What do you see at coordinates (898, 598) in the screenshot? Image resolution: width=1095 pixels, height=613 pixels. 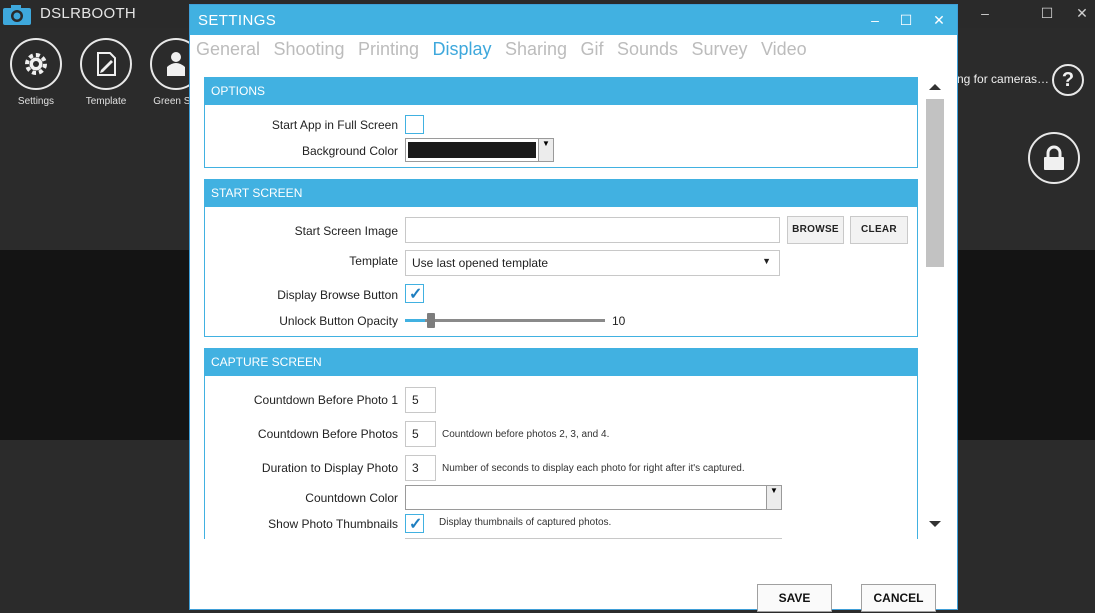 I see `cancel-button: CANCEL` at bounding box center [898, 598].